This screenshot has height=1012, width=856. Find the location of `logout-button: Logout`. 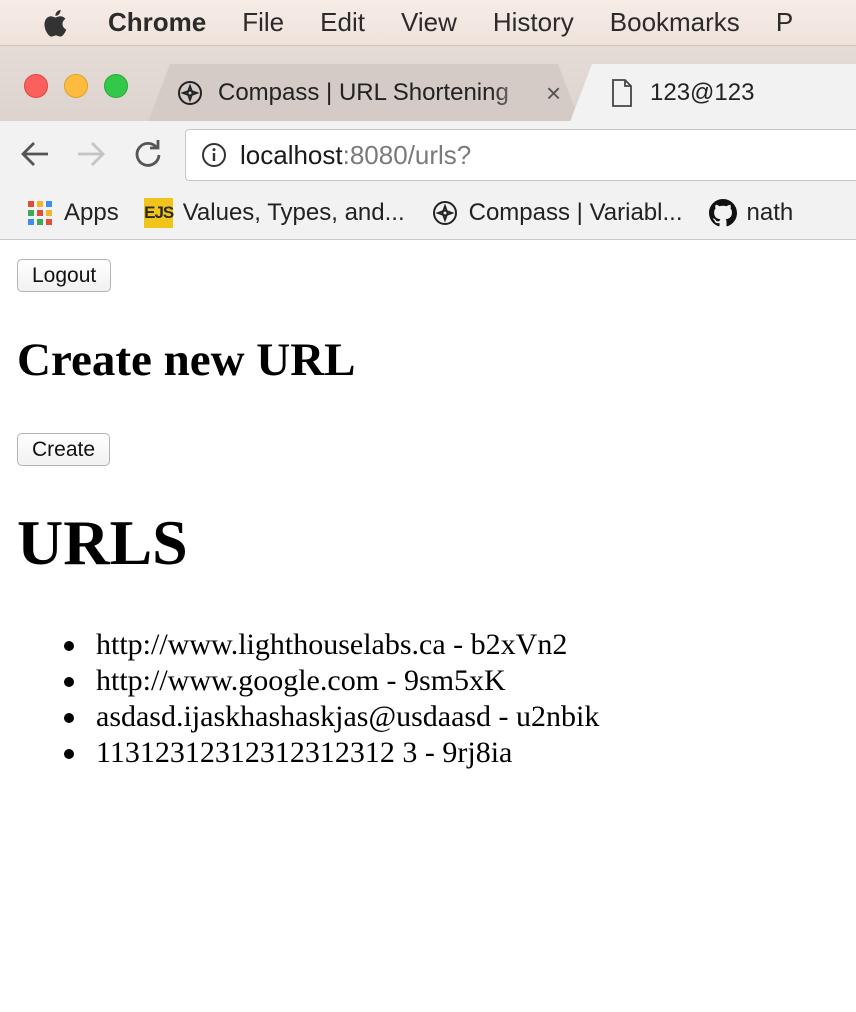

logout-button: Logout is located at coordinates (64, 275).